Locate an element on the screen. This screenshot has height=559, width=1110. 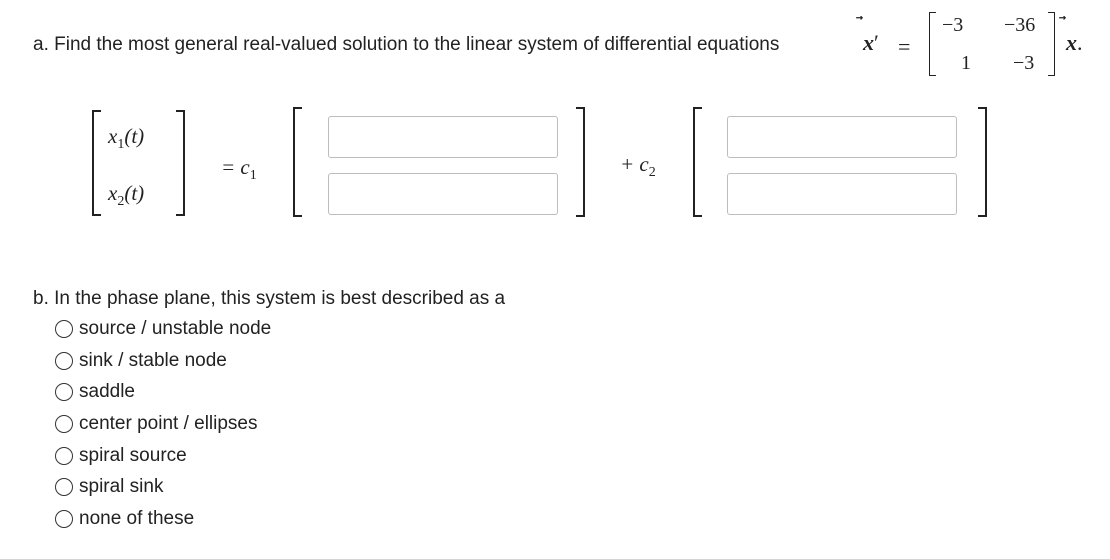
matrix-right-bracket is located at coordinates (1051, 44).